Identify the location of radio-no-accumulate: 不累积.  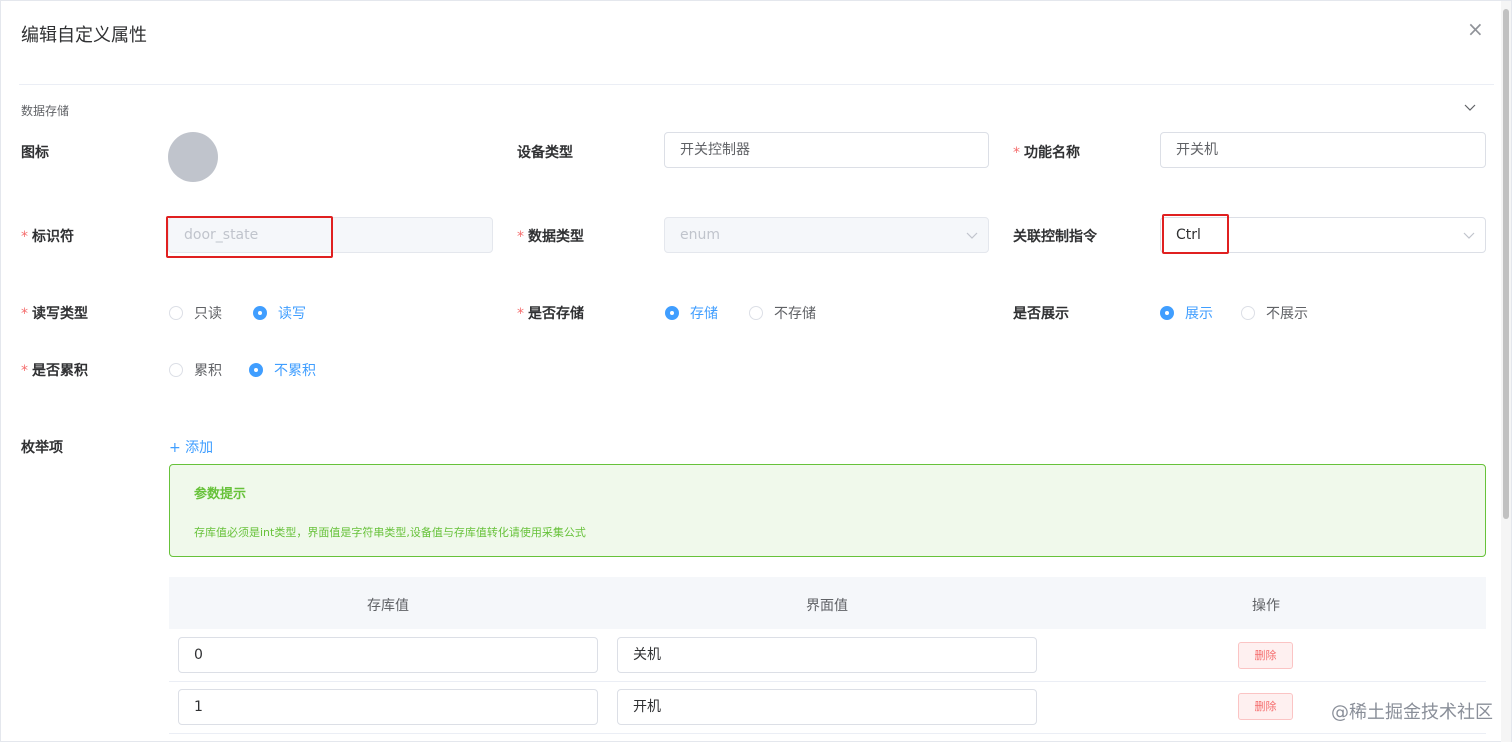
(282, 370).